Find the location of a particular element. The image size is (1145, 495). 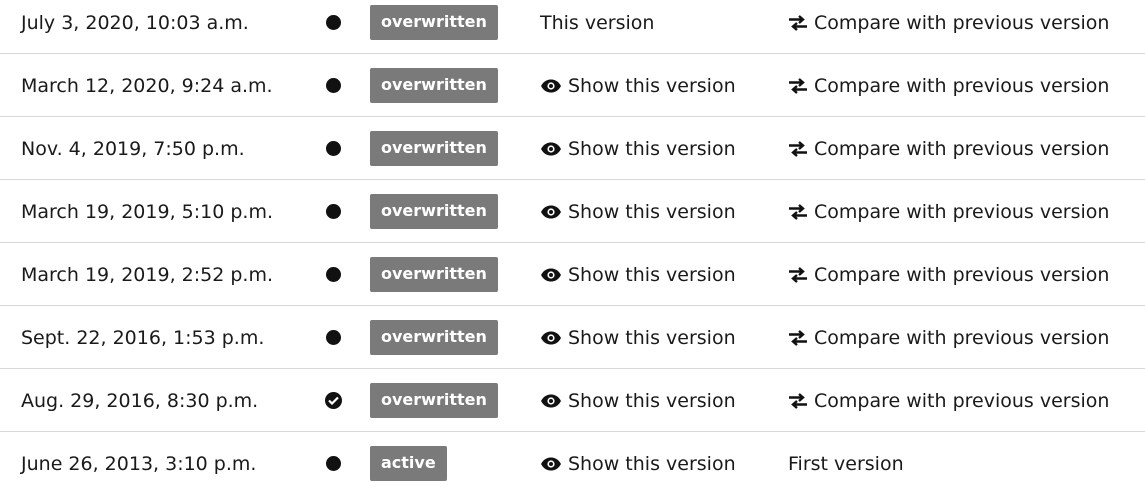

status-badge: active is located at coordinates (408, 463).